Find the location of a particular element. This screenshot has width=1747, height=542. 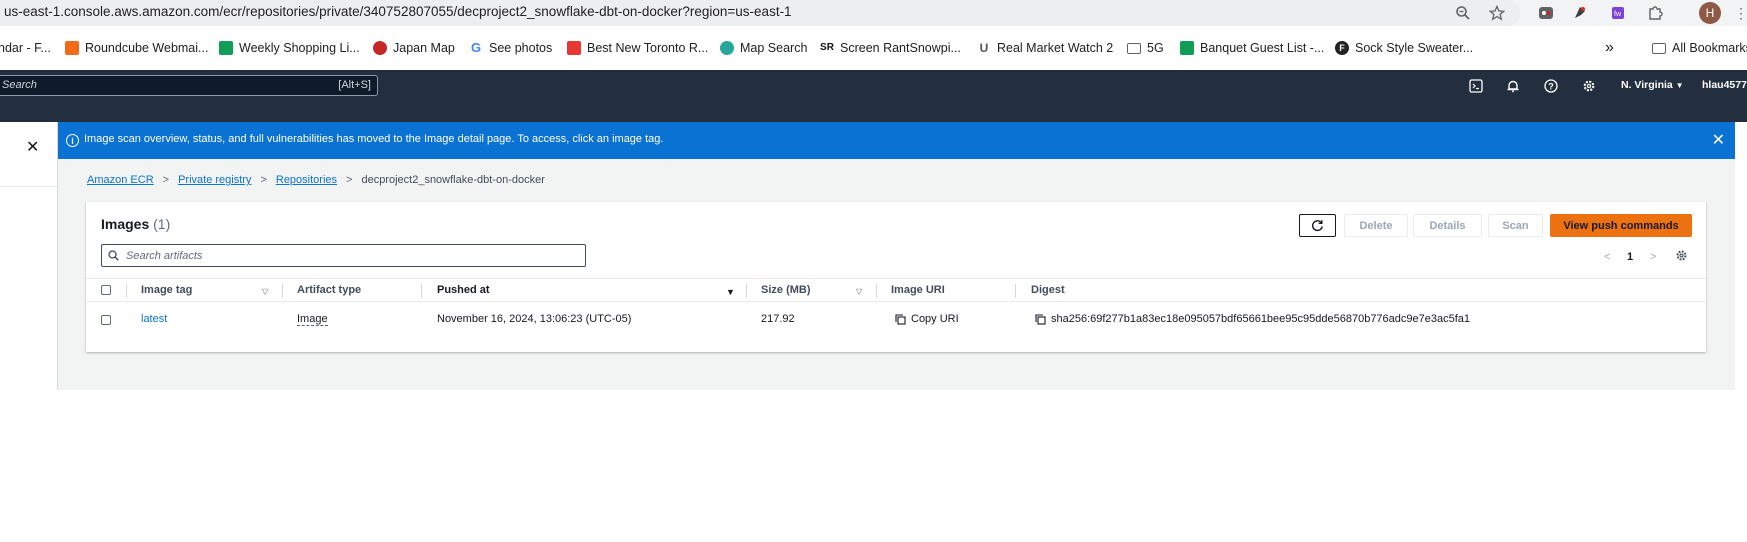

refresh-icon is located at coordinates (1317, 226).